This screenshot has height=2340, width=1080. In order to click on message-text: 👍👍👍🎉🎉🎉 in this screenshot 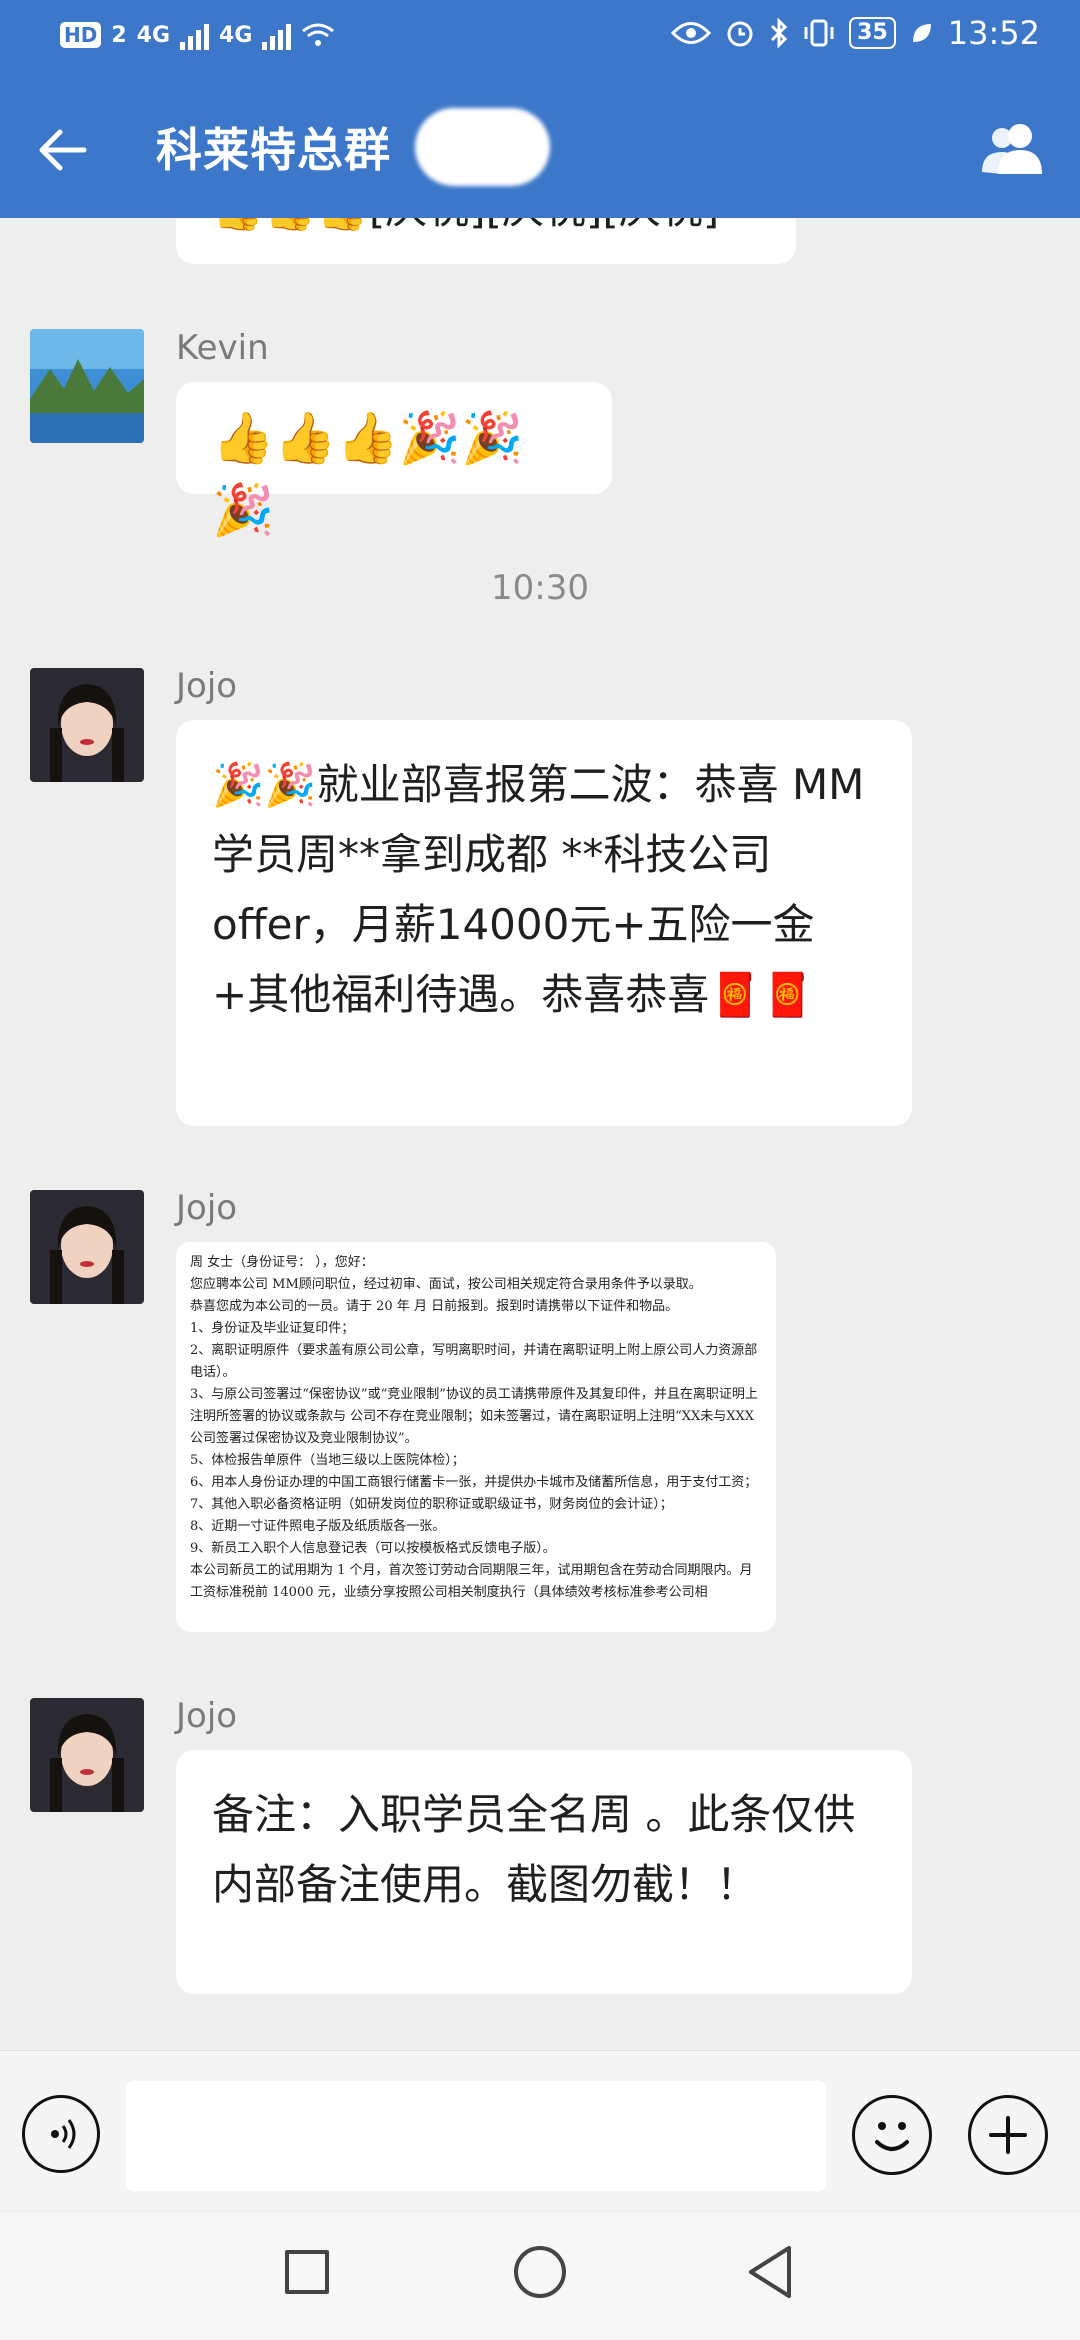, I will do `click(368, 474)`.